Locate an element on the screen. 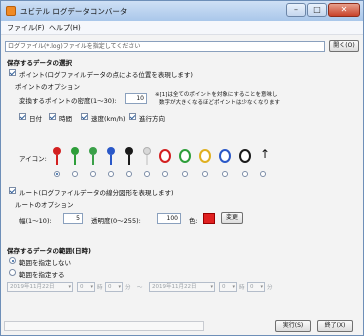  speed-checkbox is located at coordinates (84, 116).